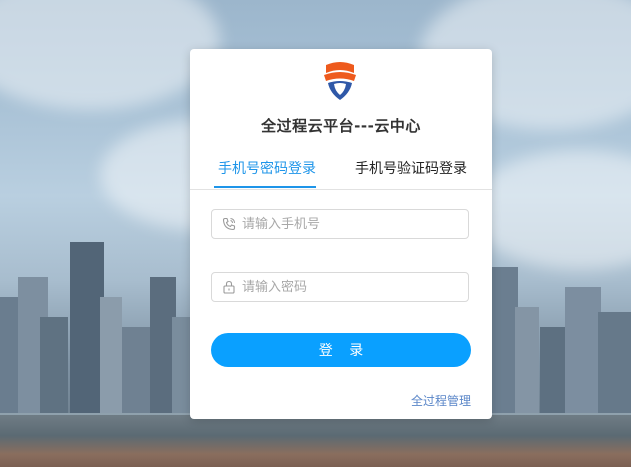 This screenshot has width=631, height=467. What do you see at coordinates (229, 224) in the screenshot?
I see `phone-icon` at bounding box center [229, 224].